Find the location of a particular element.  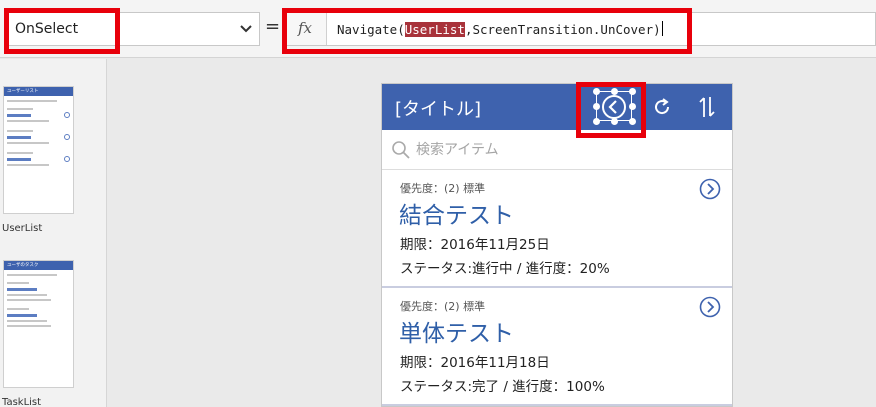

back-icon is located at coordinates (614, 107).